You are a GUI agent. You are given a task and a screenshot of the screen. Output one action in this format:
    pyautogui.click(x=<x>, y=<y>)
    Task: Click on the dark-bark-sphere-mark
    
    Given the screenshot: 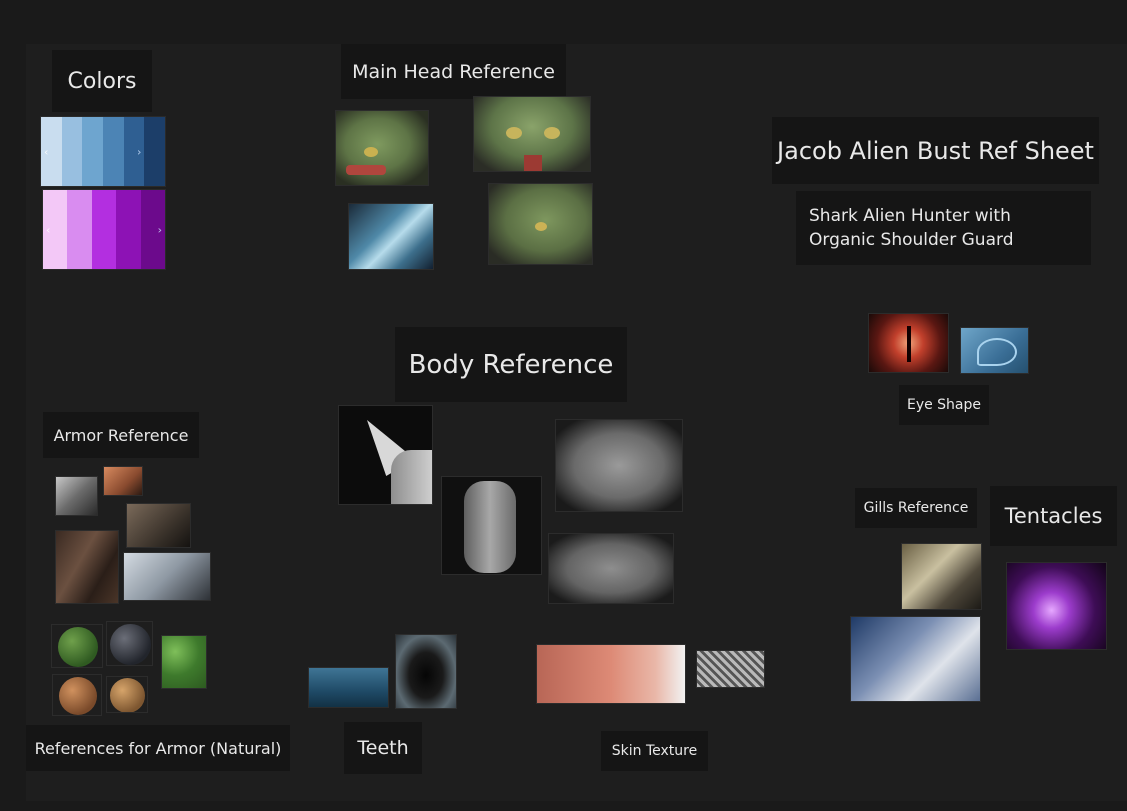 What is the action you would take?
    pyautogui.click(x=130, y=644)
    